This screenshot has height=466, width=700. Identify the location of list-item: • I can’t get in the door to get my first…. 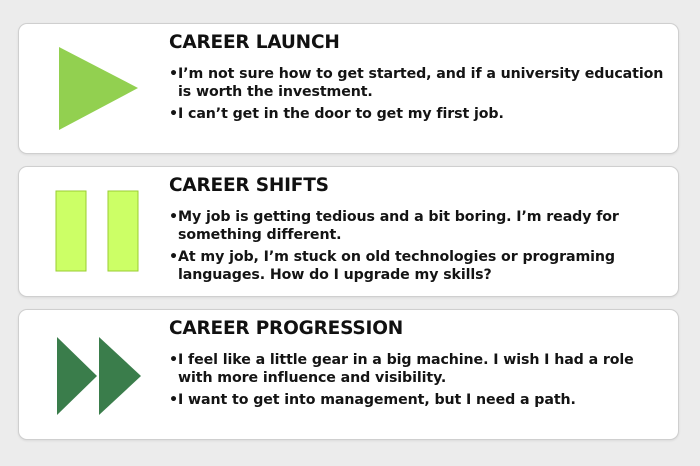
(336, 114).